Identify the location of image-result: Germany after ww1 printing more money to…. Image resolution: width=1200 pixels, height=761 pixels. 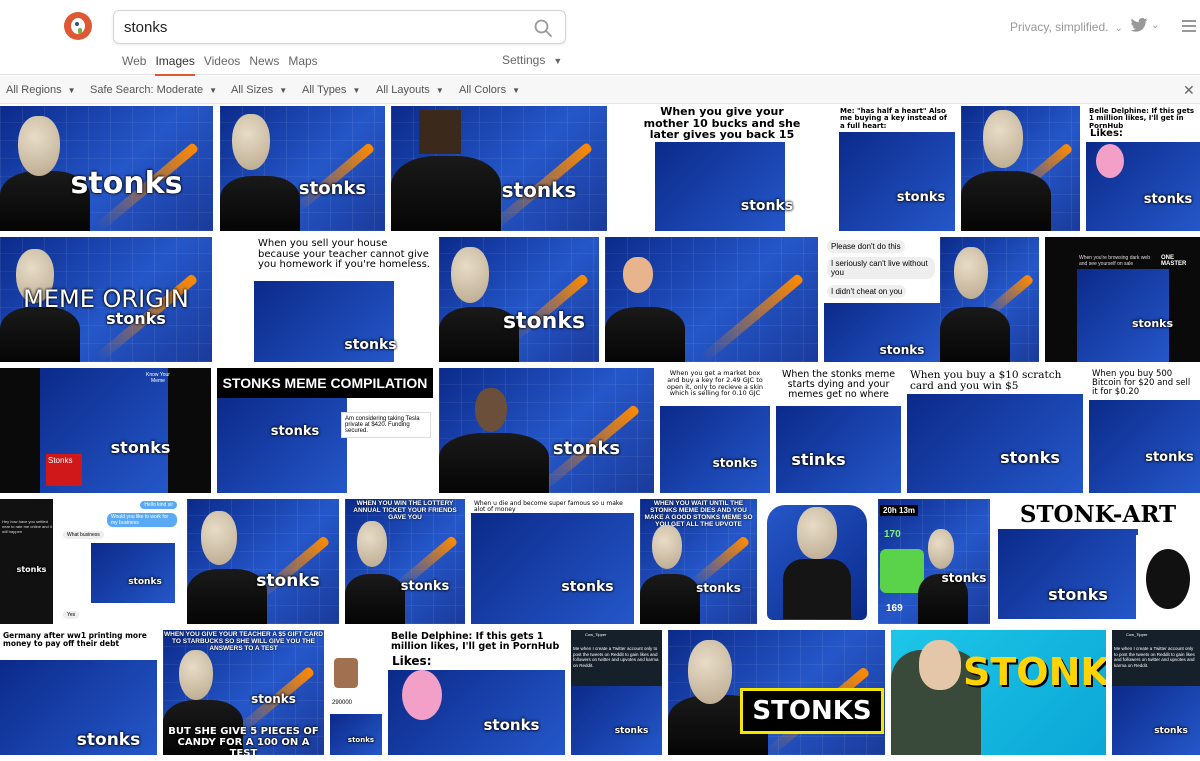
(78, 692).